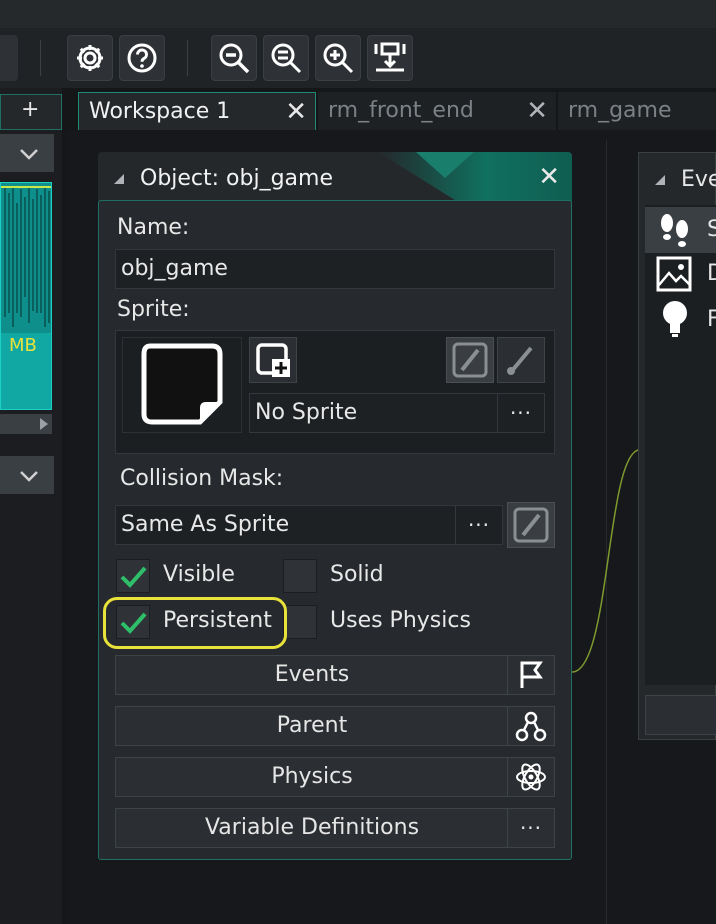  Describe the element at coordinates (478, 525) in the screenshot. I see `collision-more-button: ···` at that location.